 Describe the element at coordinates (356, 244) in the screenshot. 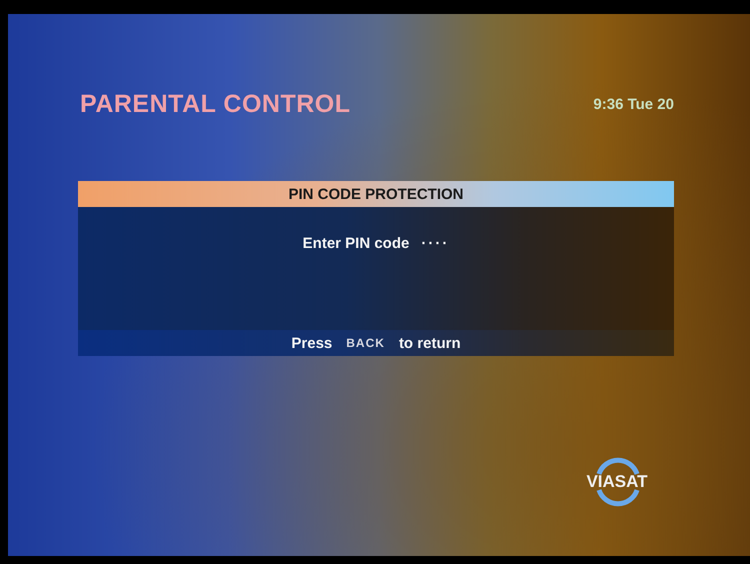

I see `pin-prompt: Enter PIN code` at that location.